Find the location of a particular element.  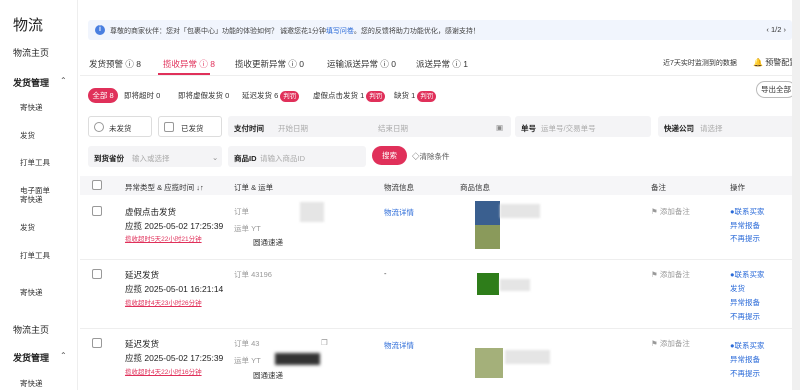

sidebar-item-send-express-2: 寄快递 is located at coordinates (31, 199).